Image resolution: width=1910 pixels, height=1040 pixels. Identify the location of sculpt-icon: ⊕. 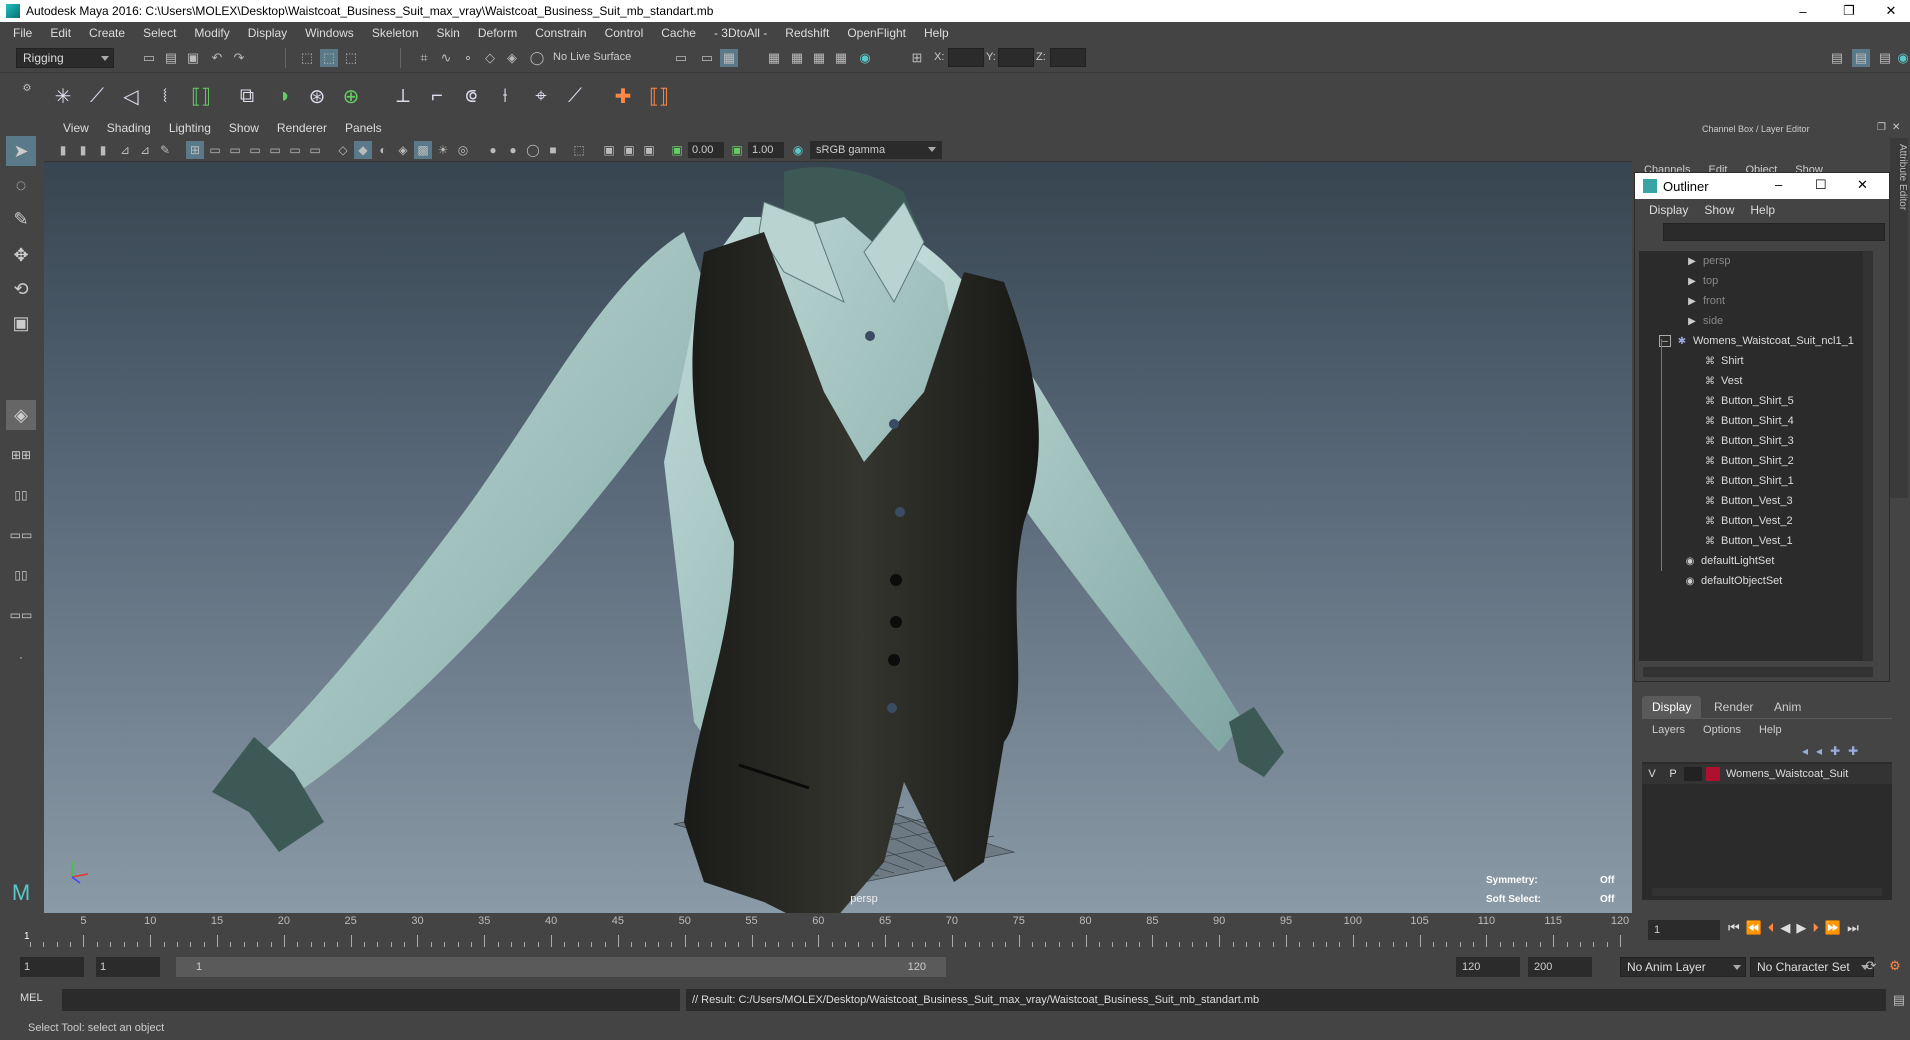
(351, 96).